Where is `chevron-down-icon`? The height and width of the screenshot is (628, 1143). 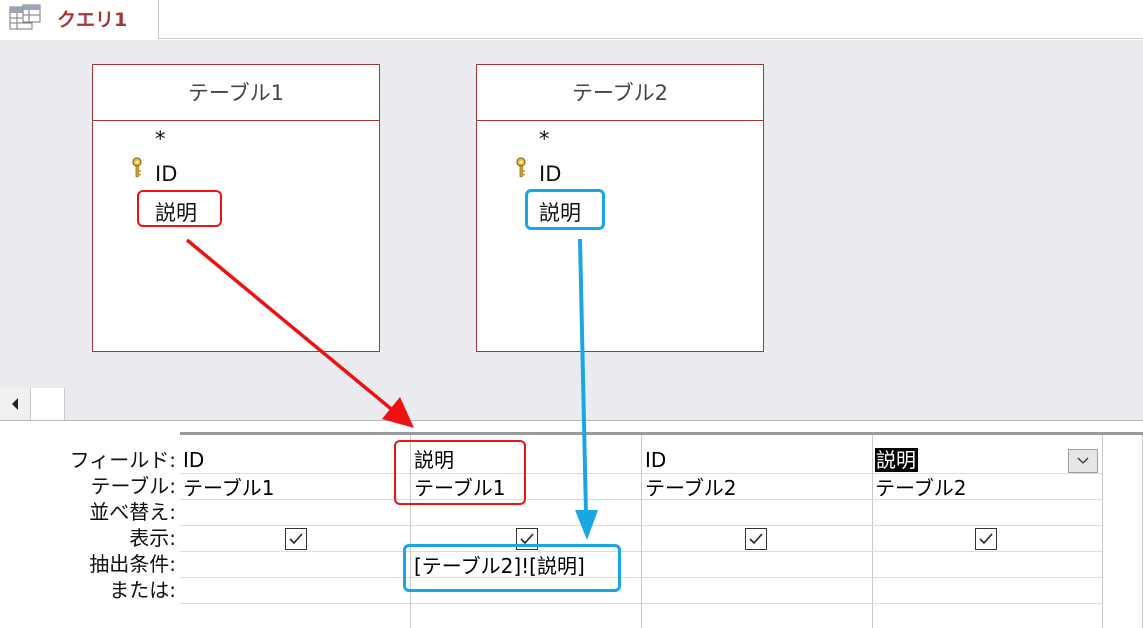 chevron-down-icon is located at coordinates (1083, 460).